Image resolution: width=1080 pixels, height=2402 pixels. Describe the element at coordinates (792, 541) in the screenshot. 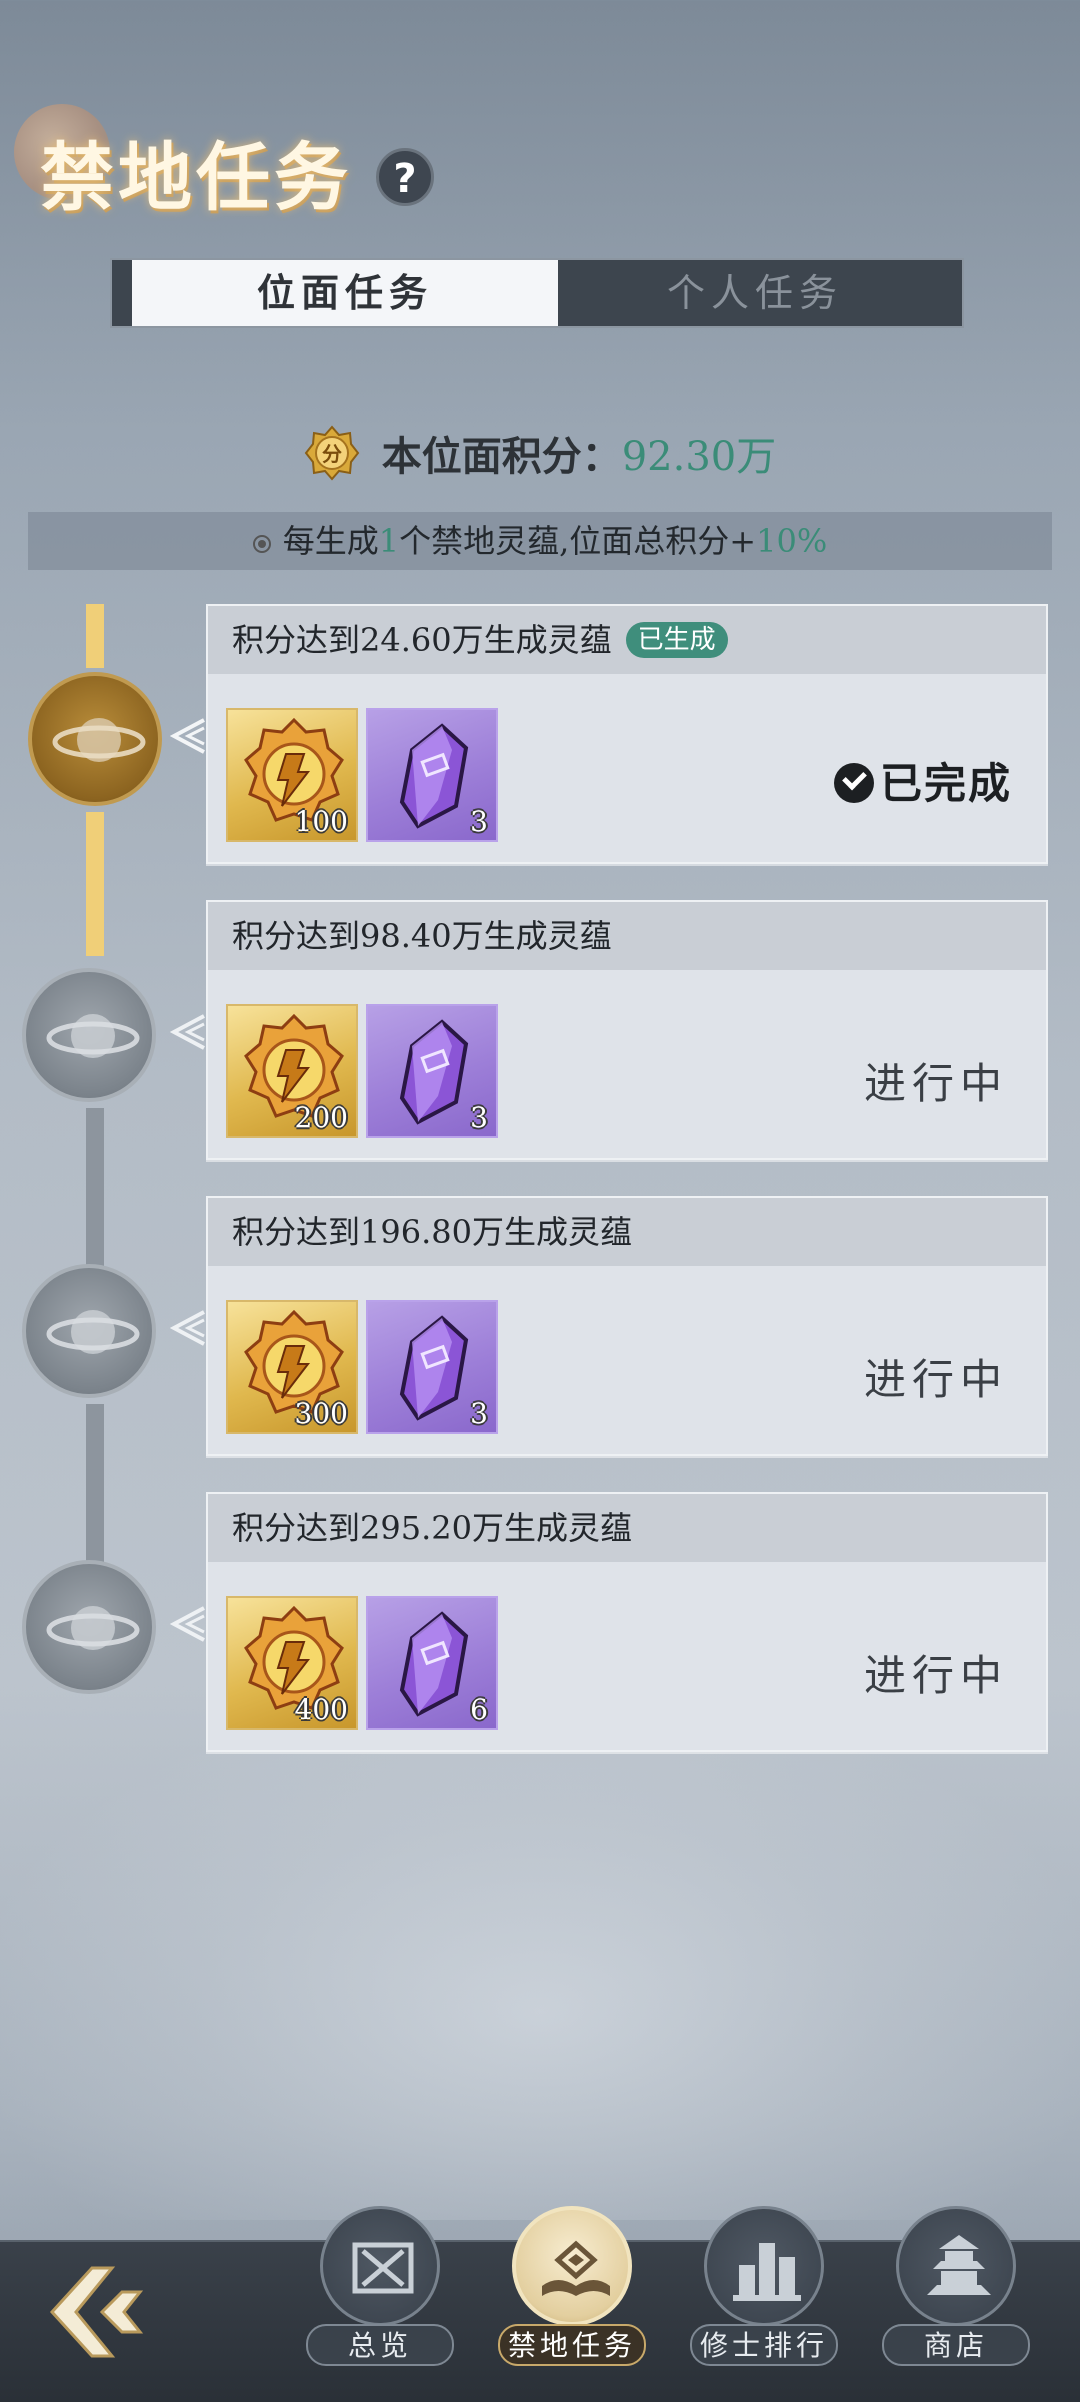

I see `rule-bonus: 10%` at that location.